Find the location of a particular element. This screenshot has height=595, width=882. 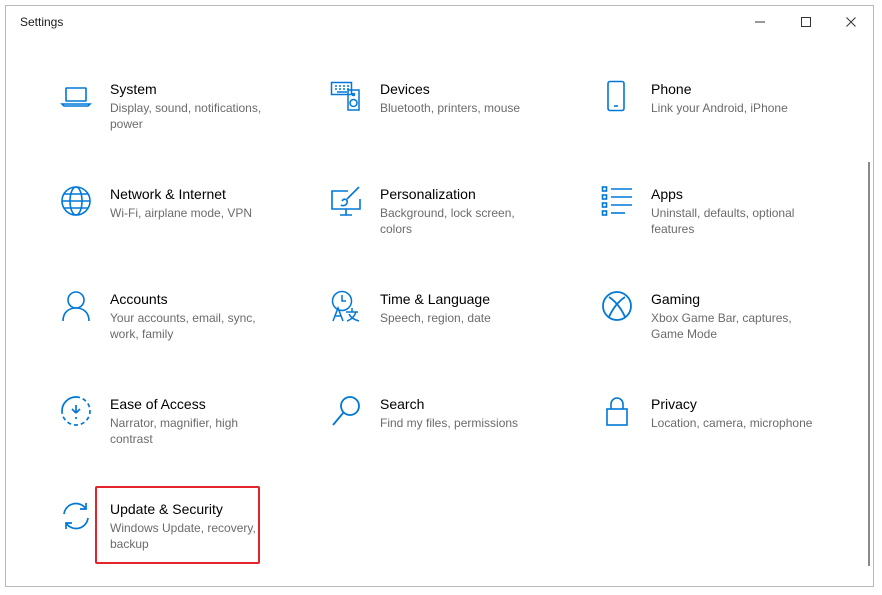

minimize-button is located at coordinates (760, 22).